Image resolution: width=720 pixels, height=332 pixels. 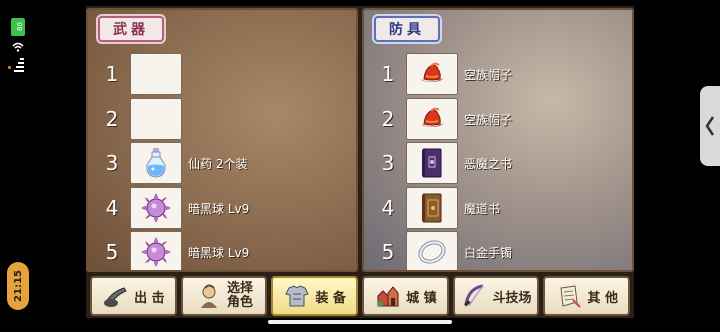 What do you see at coordinates (407, 29) in the screenshot?
I see `armor-title: 防具` at bounding box center [407, 29].